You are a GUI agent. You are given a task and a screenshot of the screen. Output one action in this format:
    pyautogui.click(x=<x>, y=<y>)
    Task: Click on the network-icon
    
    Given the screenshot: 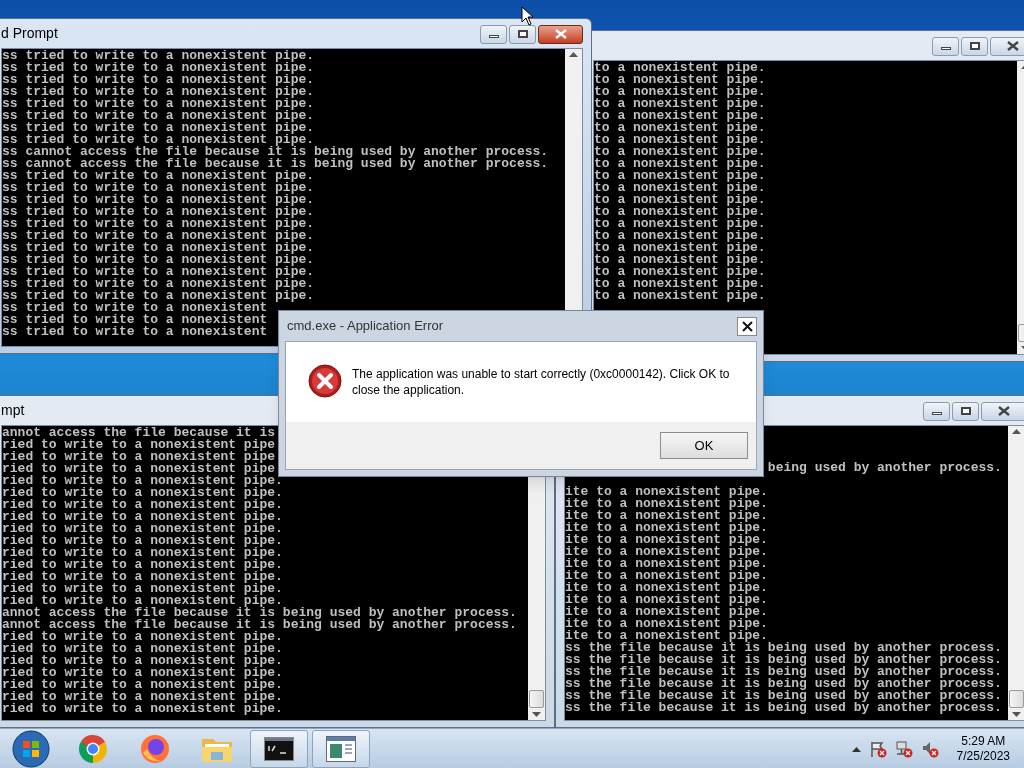 What is the action you would take?
    pyautogui.click(x=903, y=748)
    